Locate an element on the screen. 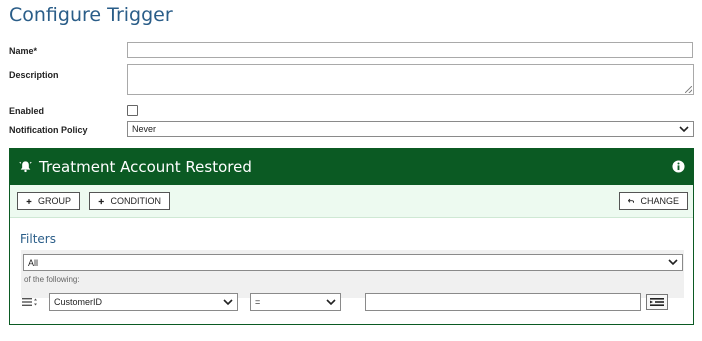  add-condition-button: CONDITION is located at coordinates (129, 201).